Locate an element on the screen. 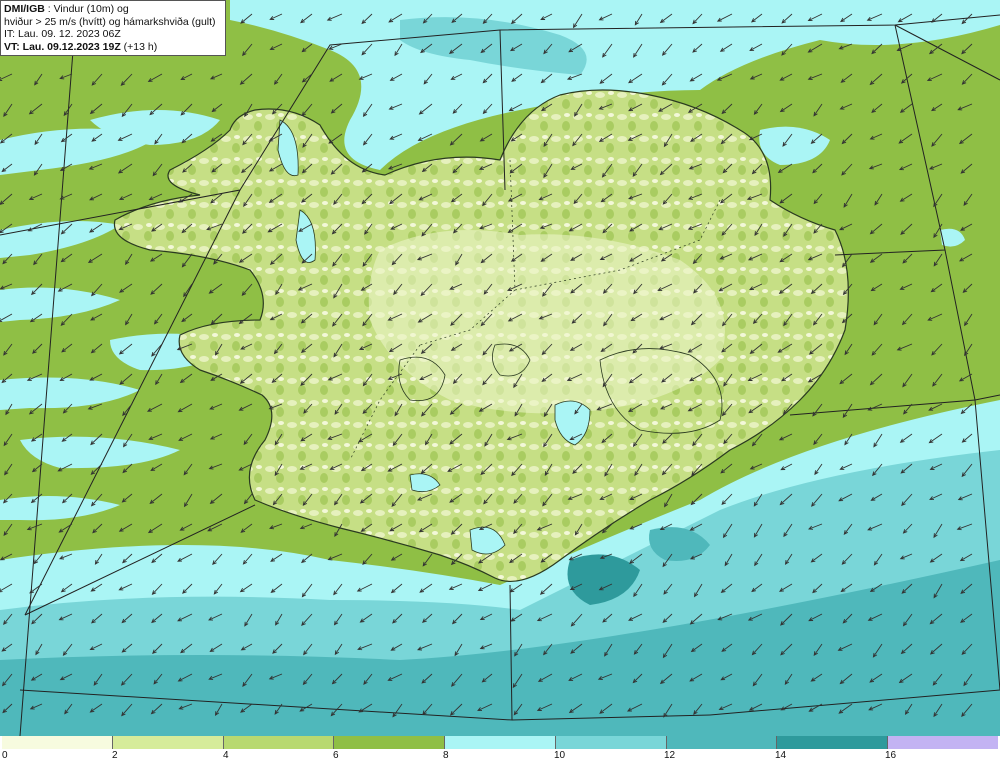  color-scale-labels: 0 2 4 6 8 10 12 14 16 is located at coordinates (500, 757).